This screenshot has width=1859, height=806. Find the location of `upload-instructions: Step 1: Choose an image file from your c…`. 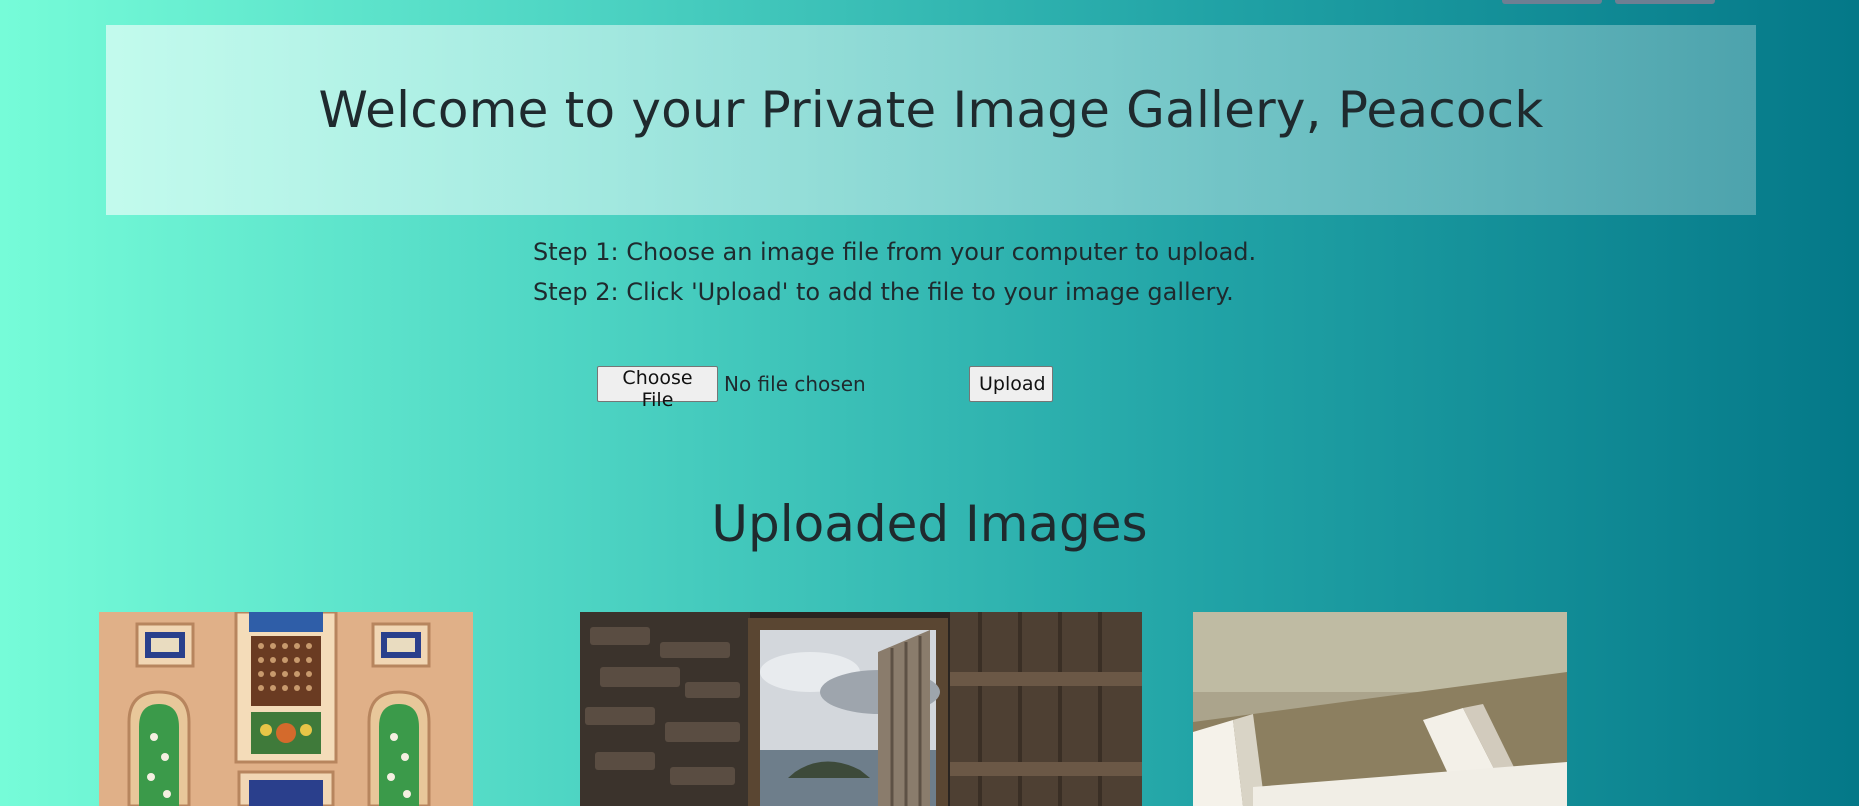

upload-instructions: Step 1: Choose an image file from your c… is located at coordinates (894, 272).